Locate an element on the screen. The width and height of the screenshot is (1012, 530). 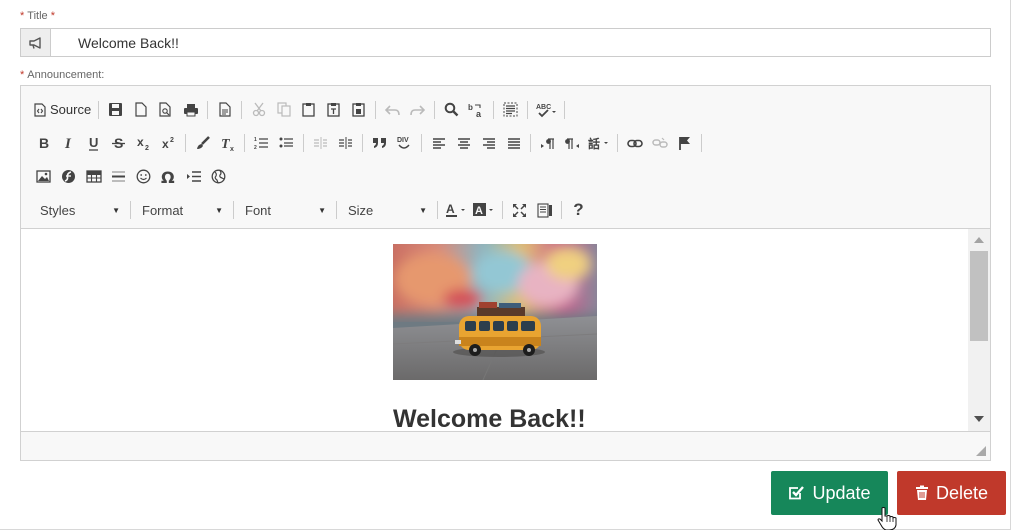
create-div-button: DIV is located at coordinates (404, 143).